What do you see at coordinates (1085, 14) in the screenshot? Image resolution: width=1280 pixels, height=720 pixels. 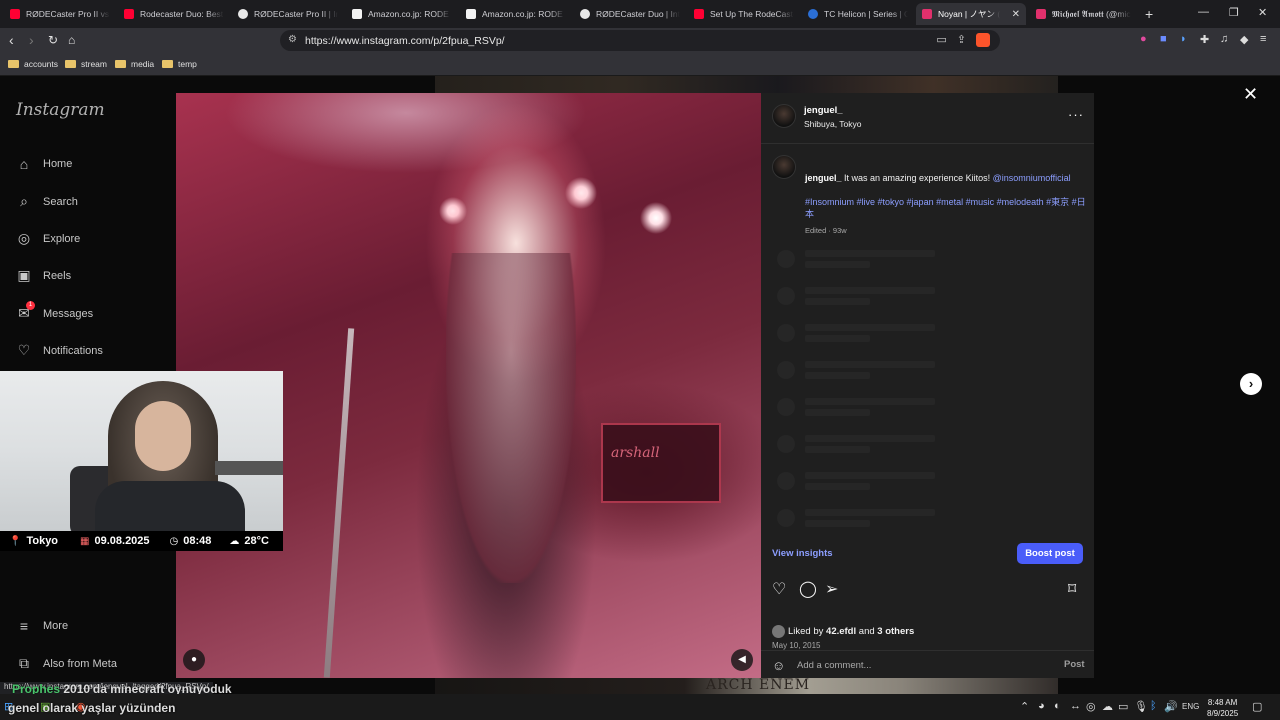 I see `tab-10: 𝕸𝖎𝖈𝖍𝖆𝖊𝖑 𝕬𝖒𝖔𝖙𝖙 (@mic` at bounding box center [1085, 14].